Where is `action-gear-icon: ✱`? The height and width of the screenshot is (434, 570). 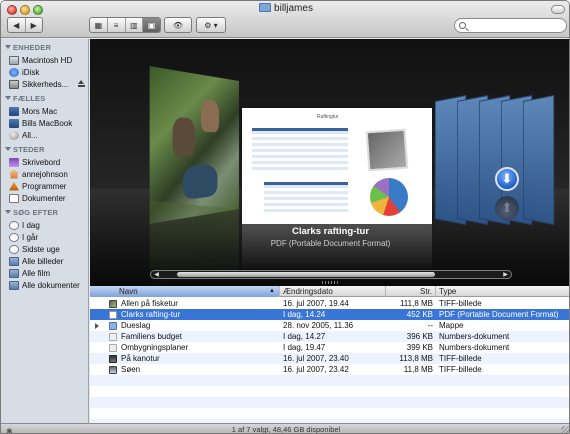
action-gear-icon: ✱ is located at coordinates (9, 429).